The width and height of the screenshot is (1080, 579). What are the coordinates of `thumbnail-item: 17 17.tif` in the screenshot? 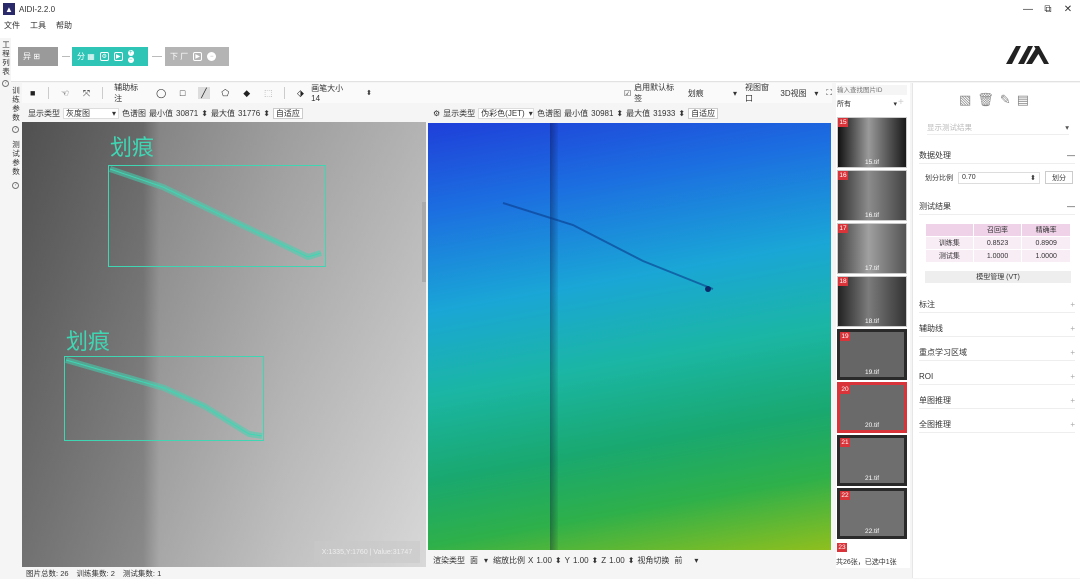 It's located at (872, 248).